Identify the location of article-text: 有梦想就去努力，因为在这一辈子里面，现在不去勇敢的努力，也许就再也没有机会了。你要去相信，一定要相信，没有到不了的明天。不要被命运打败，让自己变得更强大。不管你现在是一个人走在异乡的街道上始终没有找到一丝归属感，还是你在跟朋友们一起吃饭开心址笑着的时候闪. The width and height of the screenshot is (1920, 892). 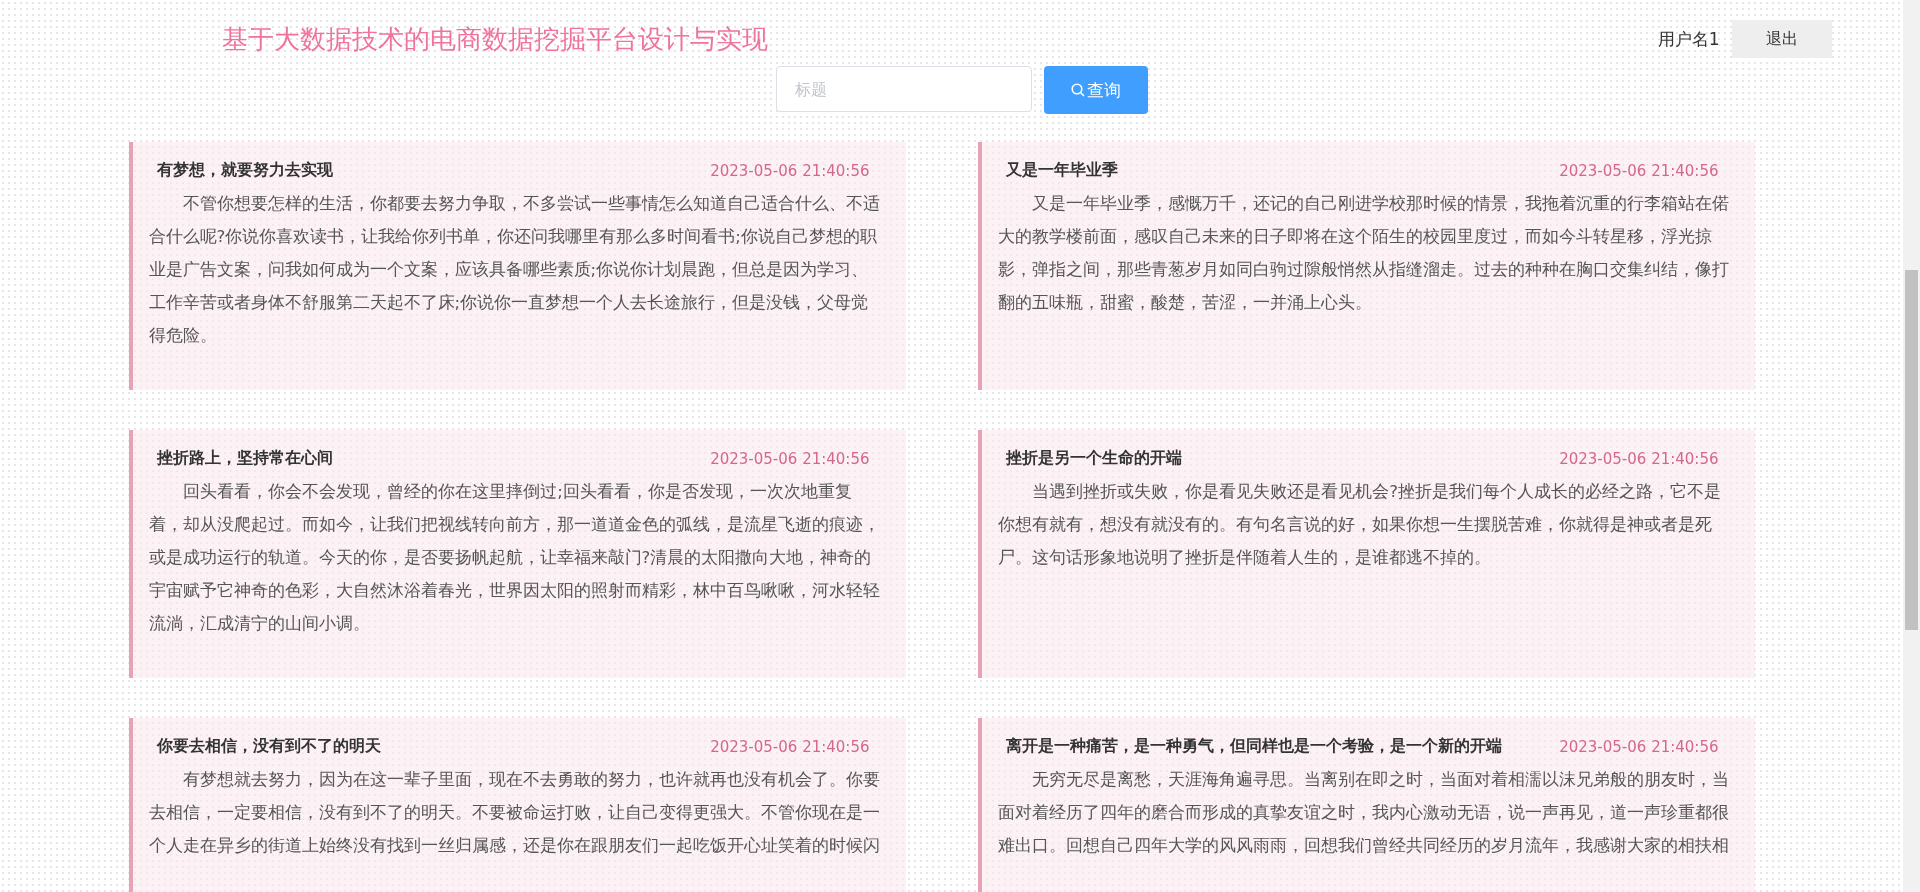
(515, 813).